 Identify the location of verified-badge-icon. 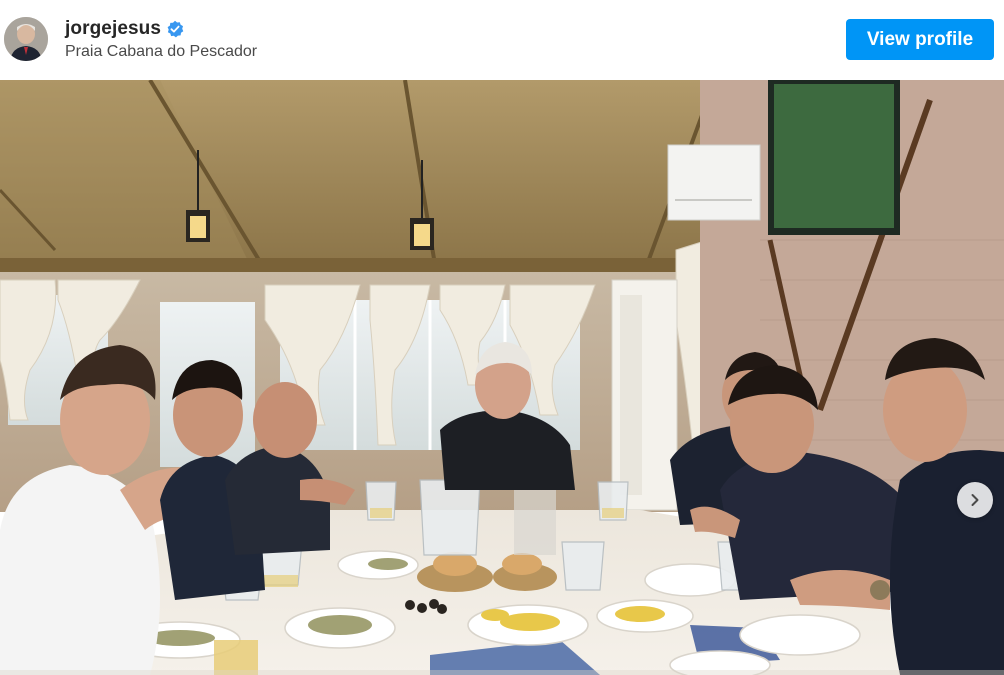
(175, 29).